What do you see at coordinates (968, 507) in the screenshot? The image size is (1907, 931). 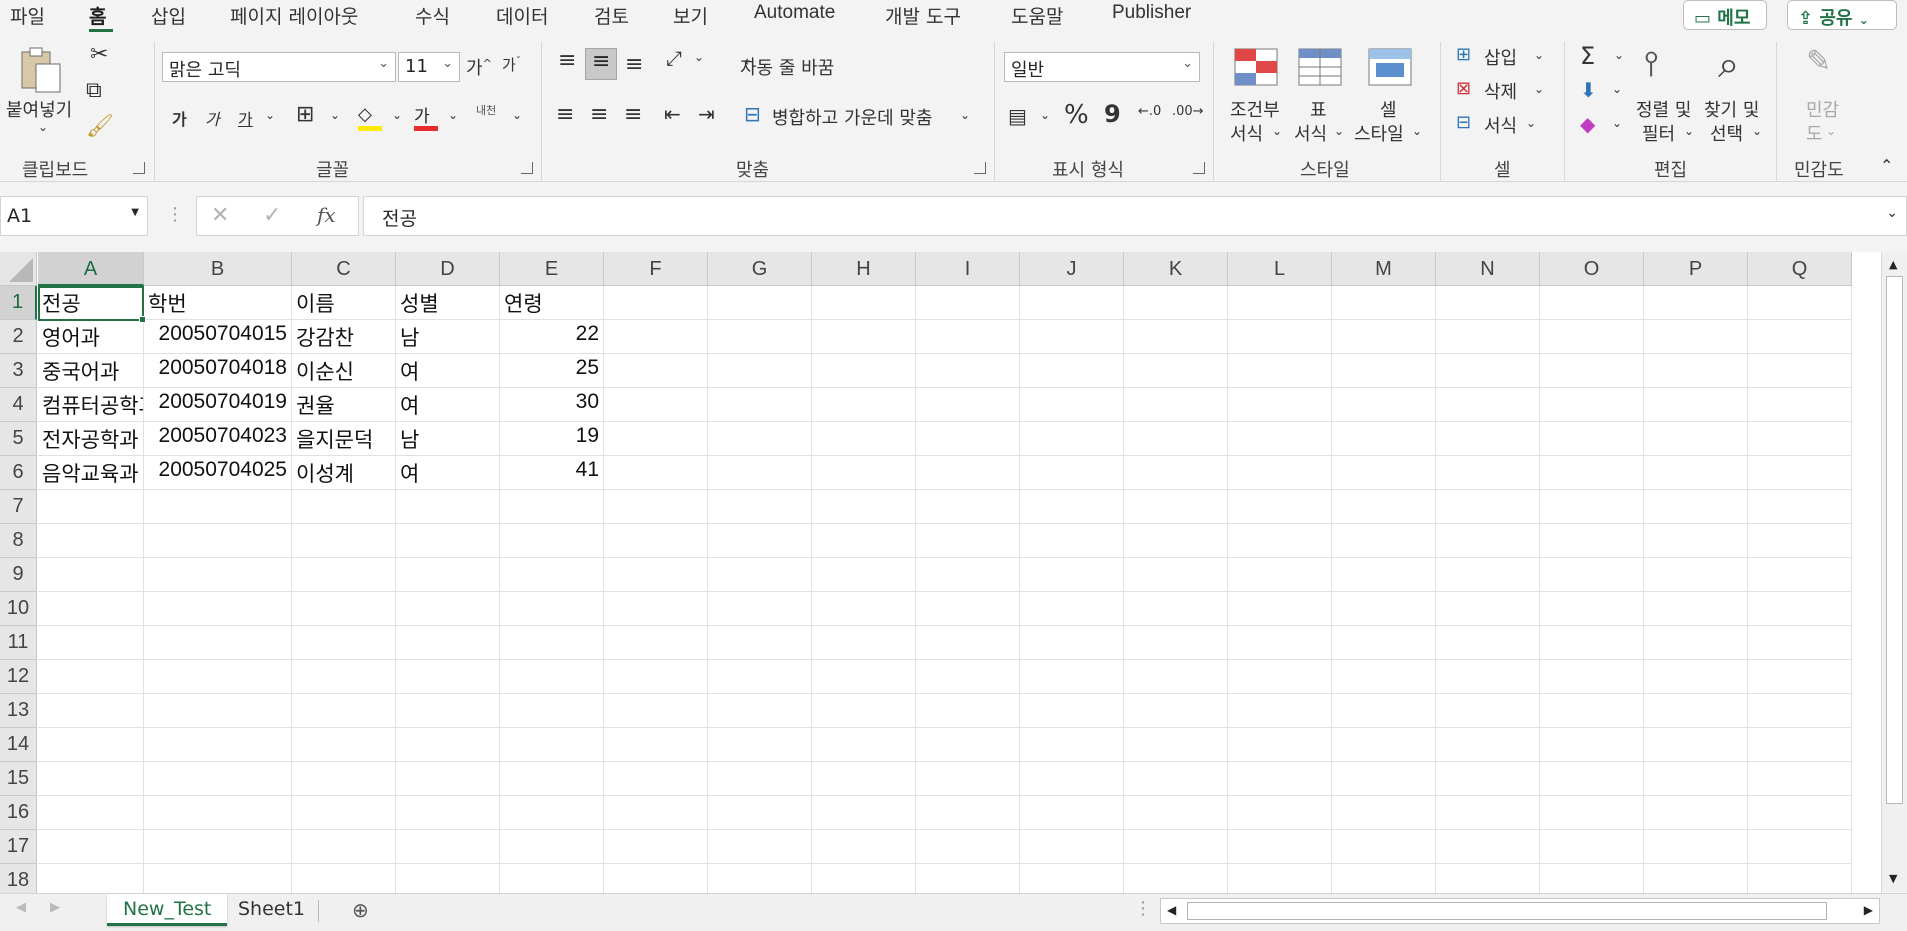 I see `cell-i7` at bounding box center [968, 507].